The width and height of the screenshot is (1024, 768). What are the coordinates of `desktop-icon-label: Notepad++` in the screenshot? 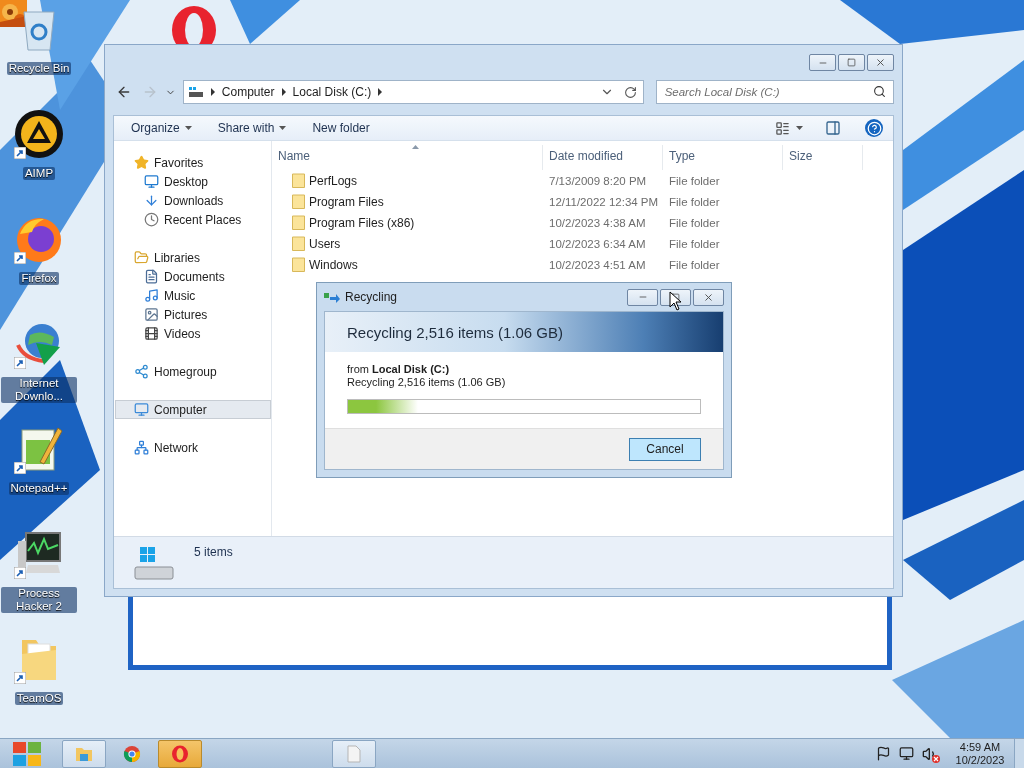 It's located at (39, 488).